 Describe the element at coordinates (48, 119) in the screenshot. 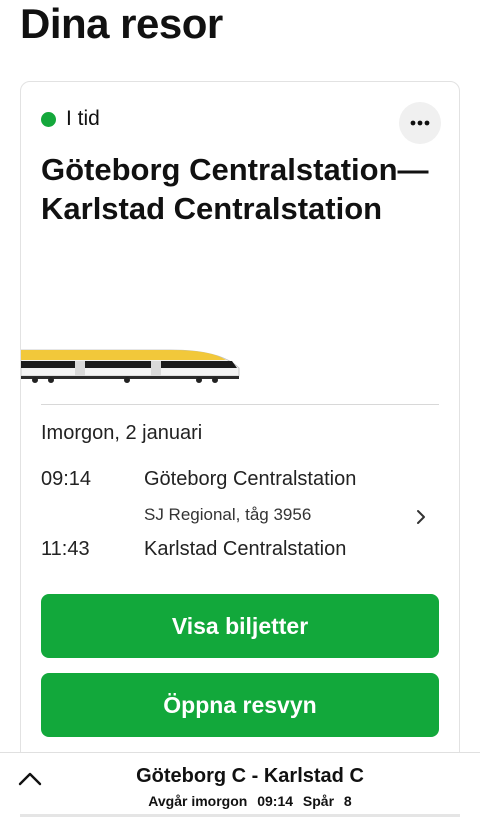

I see `status-dot-icon` at that location.